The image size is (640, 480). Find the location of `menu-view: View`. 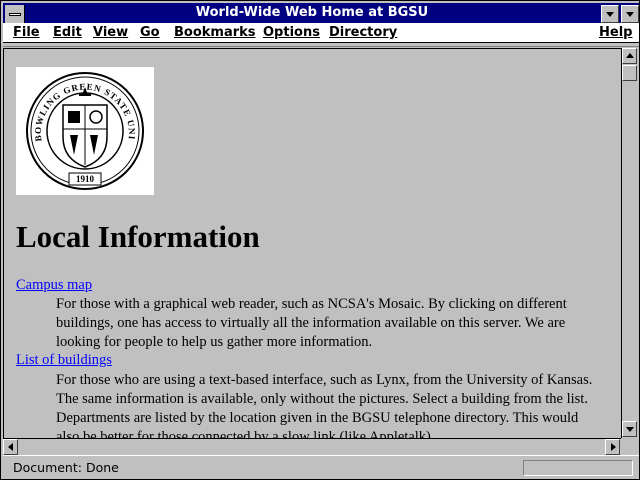

menu-view: View is located at coordinates (110, 32).